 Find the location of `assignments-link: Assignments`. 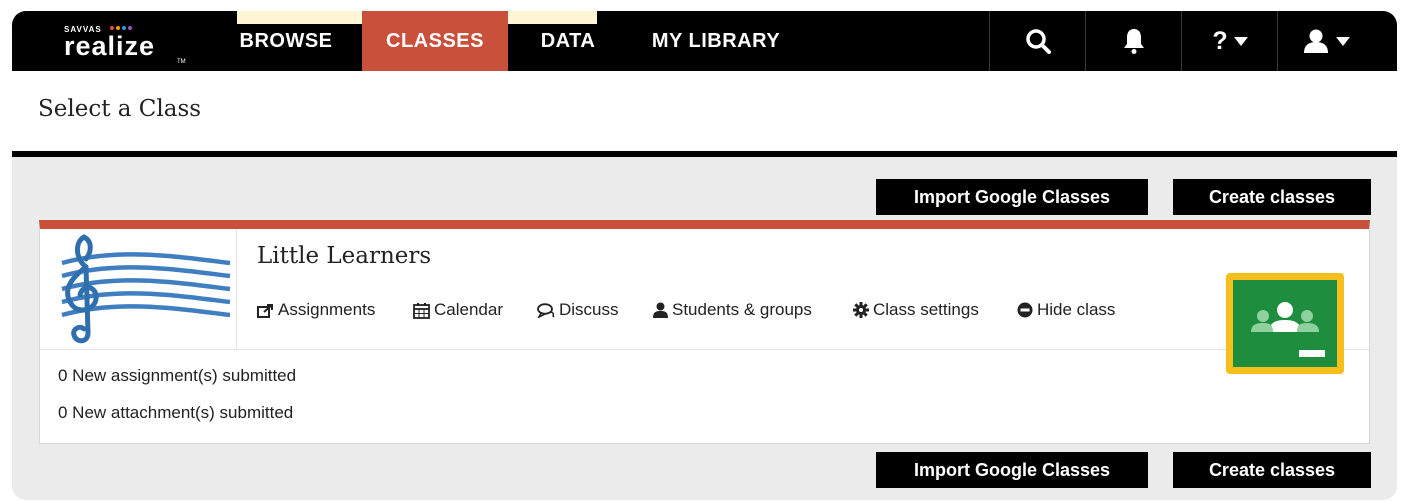

assignments-link: Assignments is located at coordinates (316, 310).